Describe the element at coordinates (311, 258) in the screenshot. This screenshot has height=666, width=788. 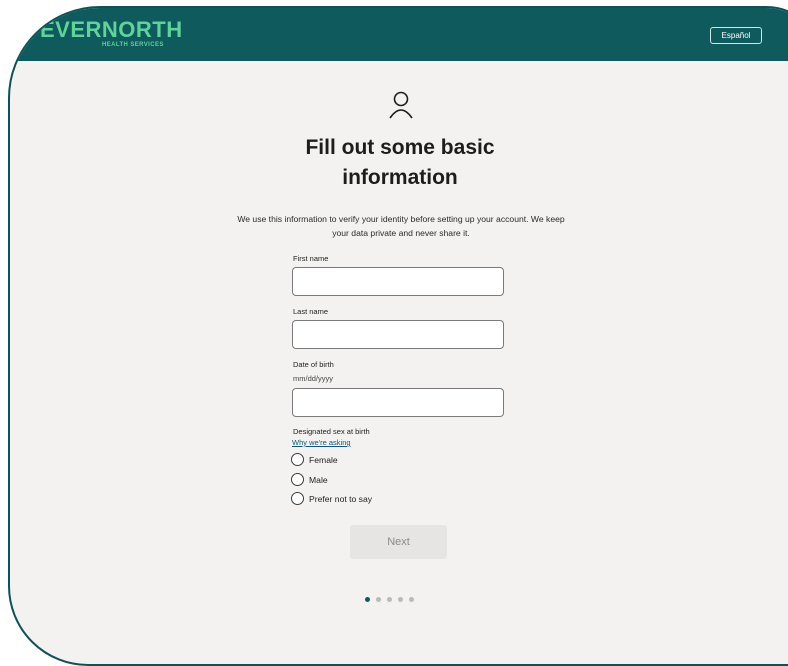
I see `first-name-label: First name` at that location.